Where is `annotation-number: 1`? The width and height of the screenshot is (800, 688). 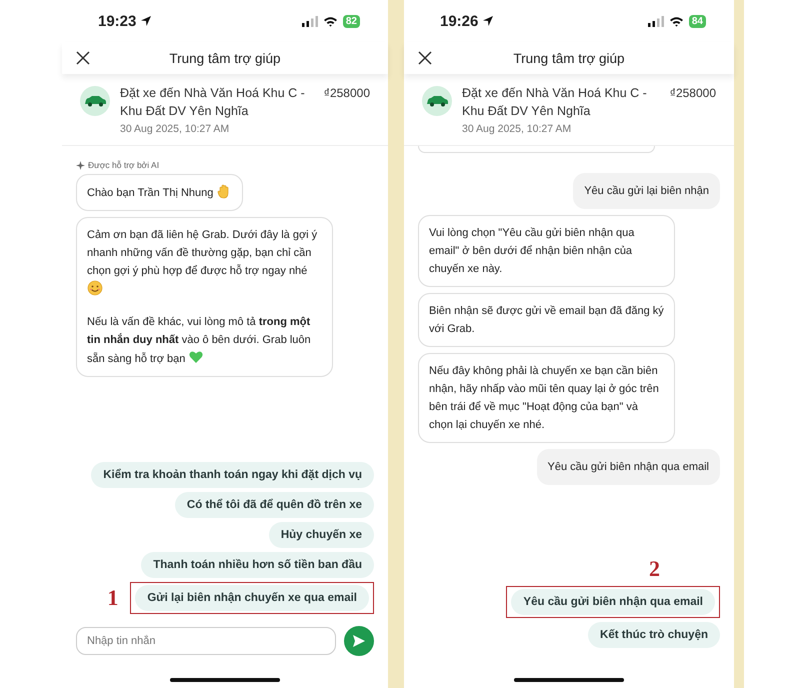 annotation-number: 1 is located at coordinates (112, 598).